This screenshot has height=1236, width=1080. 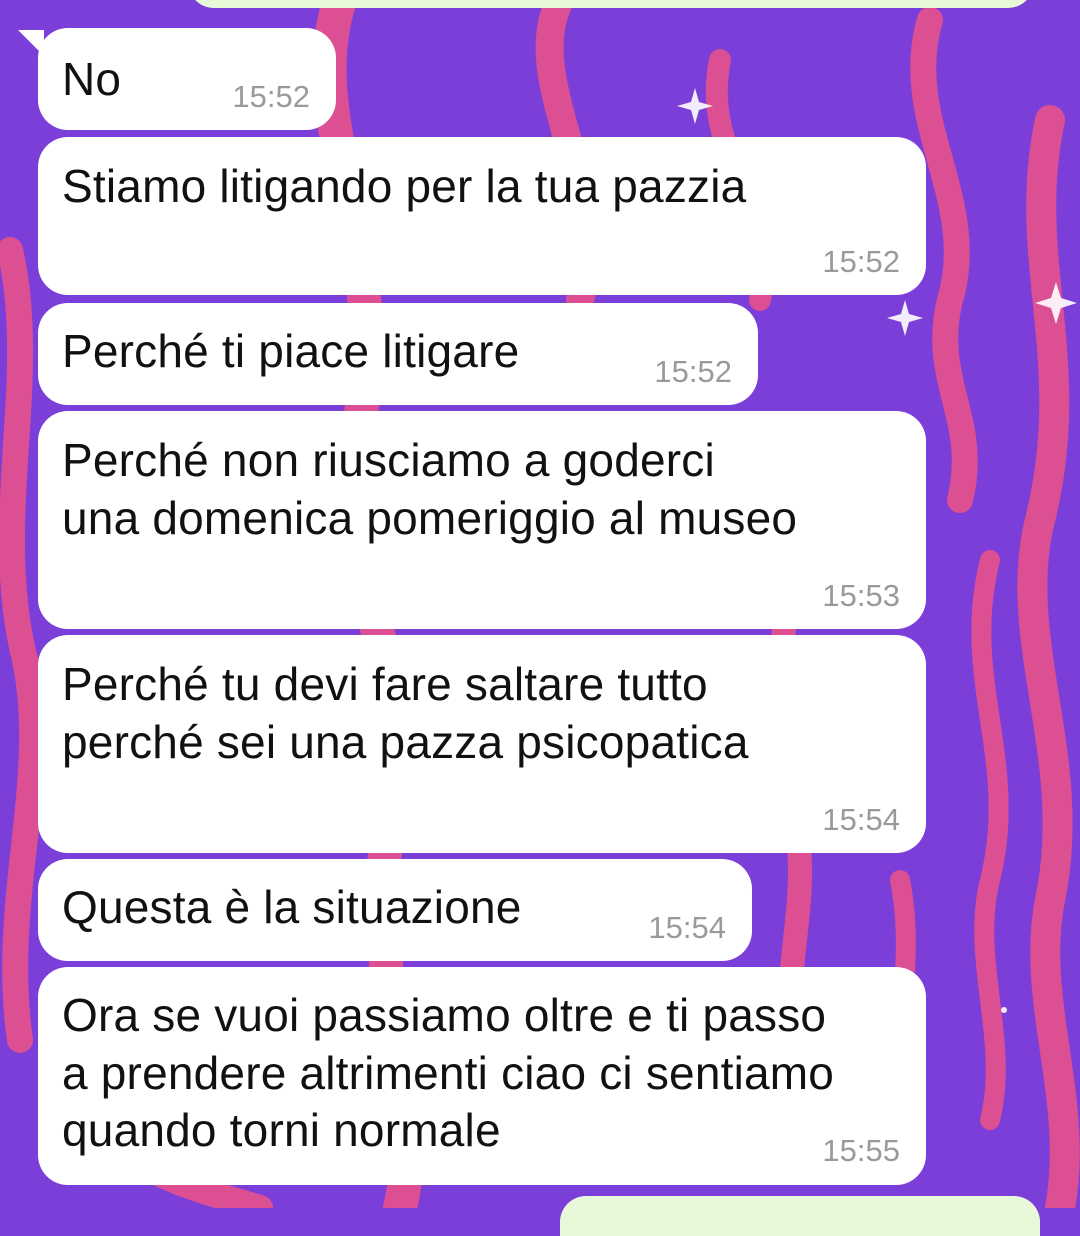 What do you see at coordinates (187, 79) in the screenshot?
I see `incoming-message-bubble: No 15:52` at bounding box center [187, 79].